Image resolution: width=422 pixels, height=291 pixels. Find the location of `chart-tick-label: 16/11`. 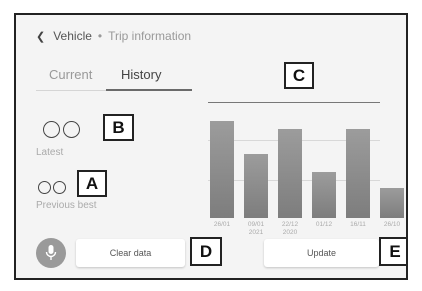

chart-tick-label: 16/11 is located at coordinates (358, 224).